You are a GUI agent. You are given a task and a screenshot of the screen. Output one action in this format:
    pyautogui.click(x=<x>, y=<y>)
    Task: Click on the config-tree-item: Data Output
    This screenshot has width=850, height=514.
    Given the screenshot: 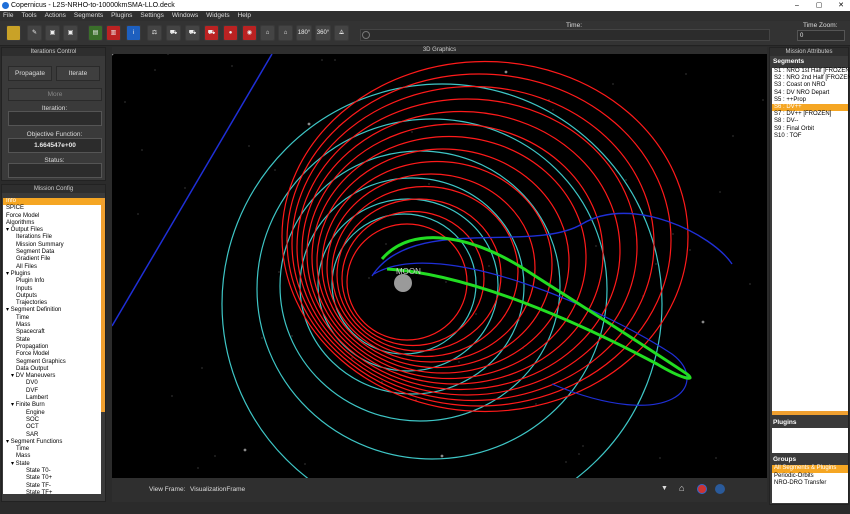 What is the action you would take?
    pyautogui.click(x=52, y=369)
    